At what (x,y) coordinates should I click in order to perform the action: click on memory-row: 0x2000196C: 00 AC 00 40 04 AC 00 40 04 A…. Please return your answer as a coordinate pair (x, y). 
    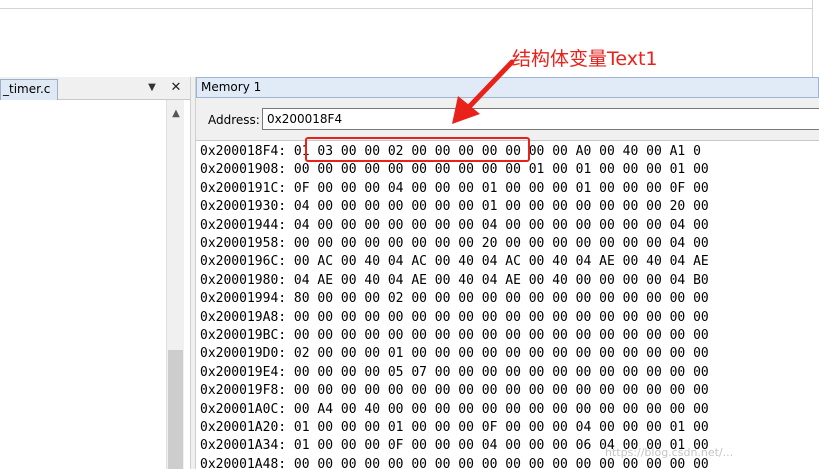
    Looking at the image, I should click on (454, 262).